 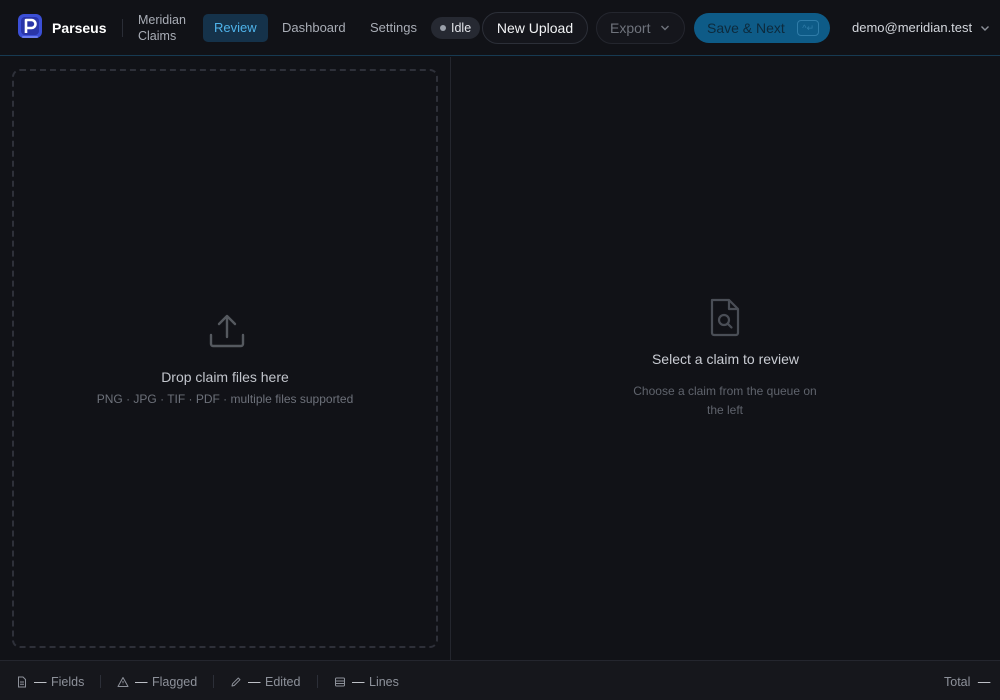 I want to click on export-button: Export, so click(x=640, y=28).